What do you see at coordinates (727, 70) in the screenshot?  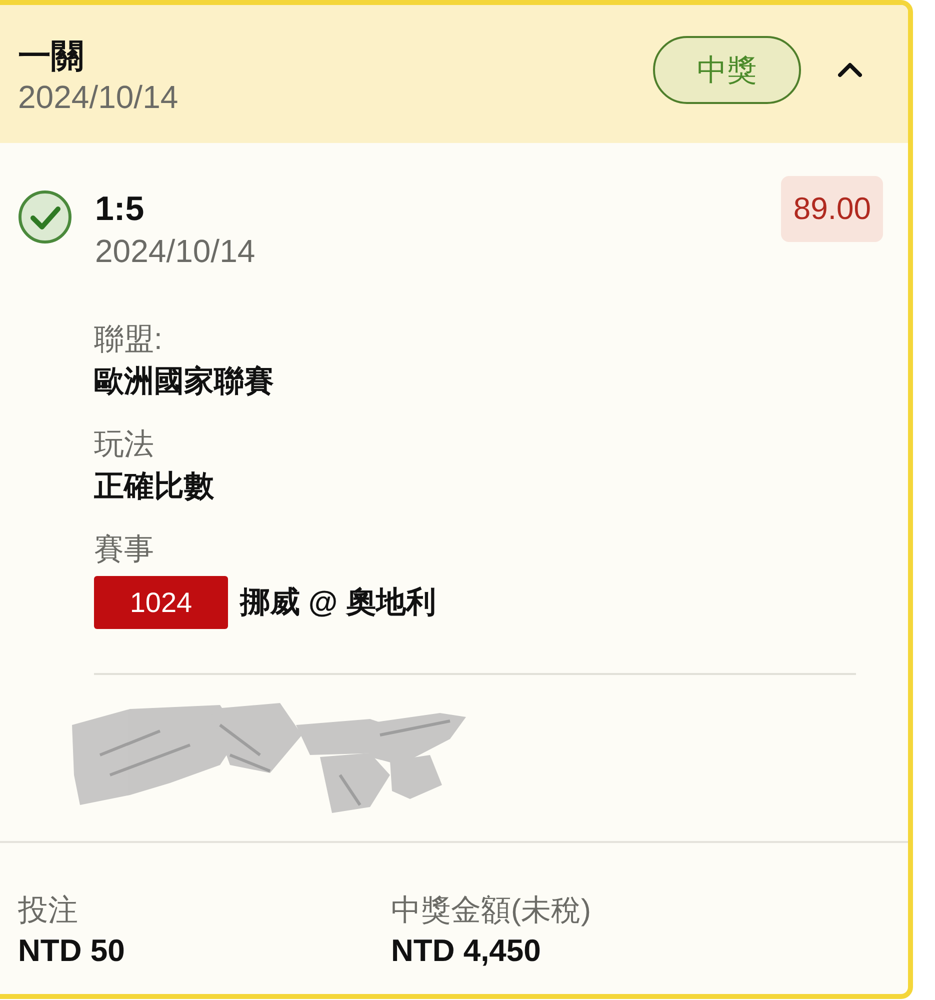 I see `status-badge: 中獎` at bounding box center [727, 70].